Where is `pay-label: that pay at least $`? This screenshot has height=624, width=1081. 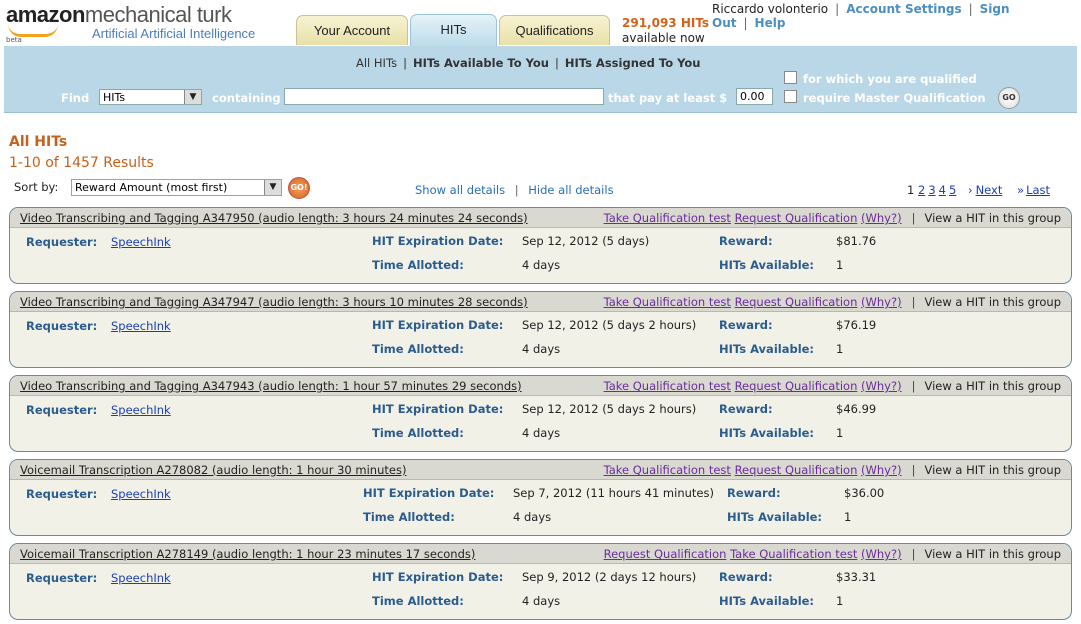
pay-label: that pay at least $ is located at coordinates (668, 98).